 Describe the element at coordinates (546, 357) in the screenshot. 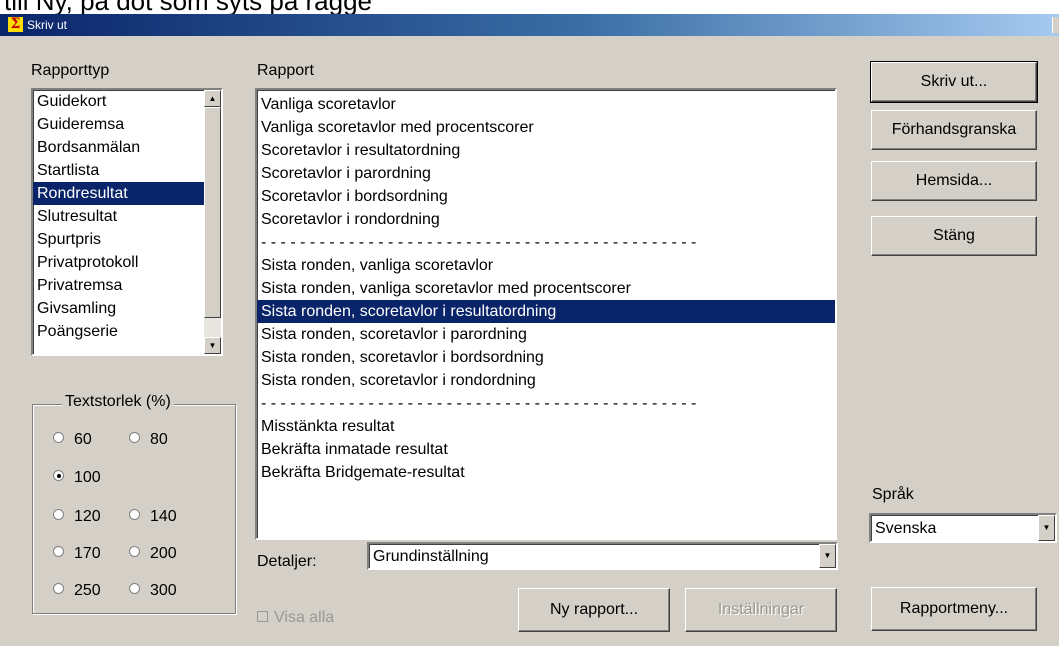

I see `rapport-item: Sista ronden, scoretavlor i bordsordning` at that location.